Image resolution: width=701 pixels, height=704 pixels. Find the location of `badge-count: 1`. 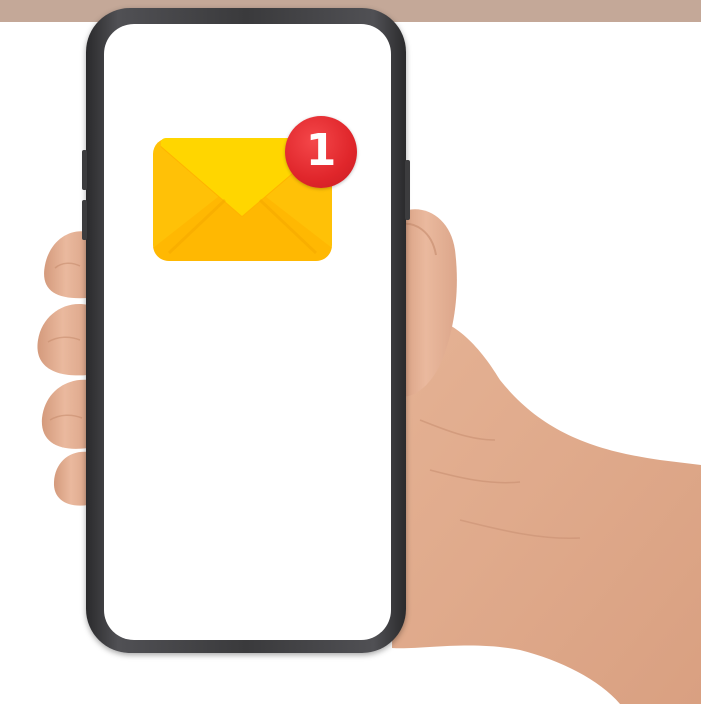

badge-count: 1 is located at coordinates (321, 150).